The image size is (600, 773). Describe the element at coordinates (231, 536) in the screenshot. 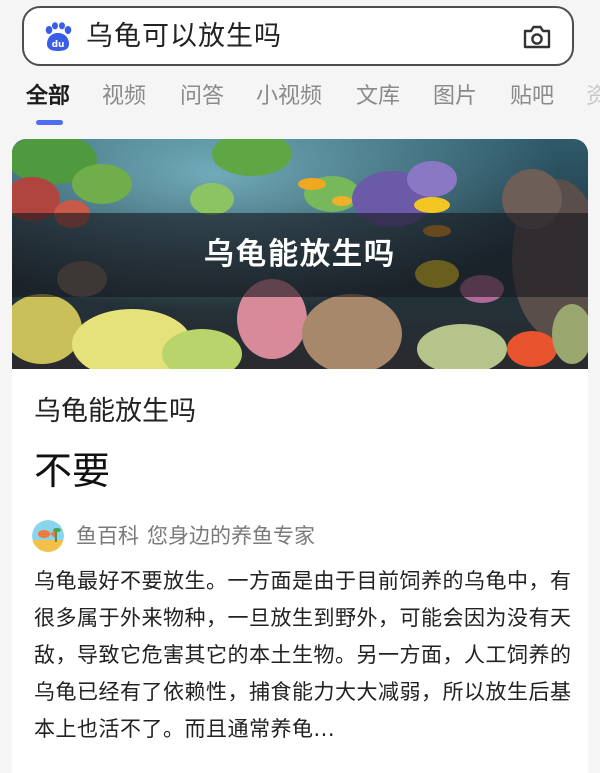

I see `source-description: 您身边的养鱼专家` at that location.